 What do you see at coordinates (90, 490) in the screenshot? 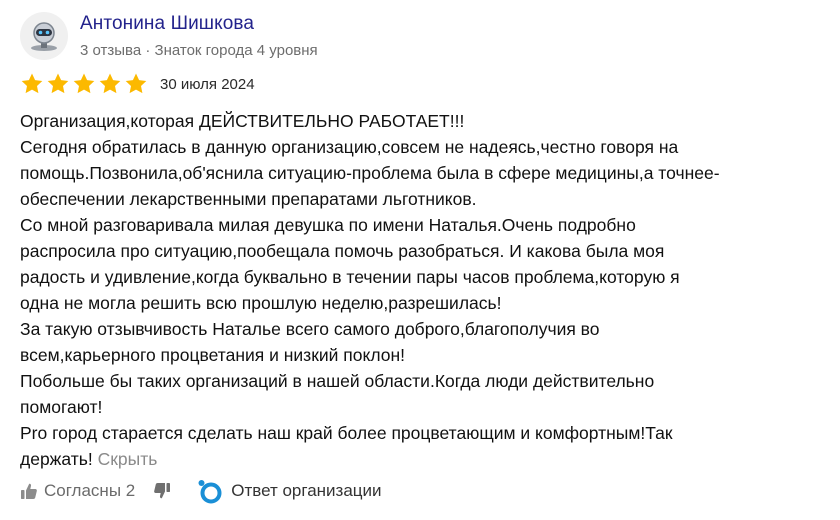
I see `agree-label: Согласны 2` at bounding box center [90, 490].